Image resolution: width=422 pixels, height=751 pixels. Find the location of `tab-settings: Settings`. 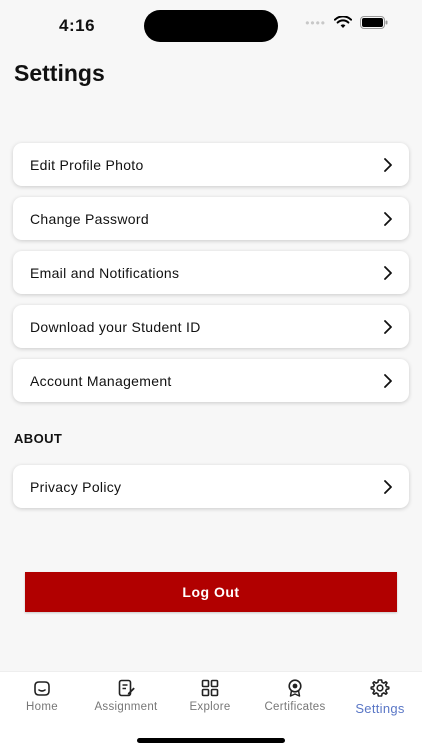

tab-settings: Settings is located at coordinates (380, 697).